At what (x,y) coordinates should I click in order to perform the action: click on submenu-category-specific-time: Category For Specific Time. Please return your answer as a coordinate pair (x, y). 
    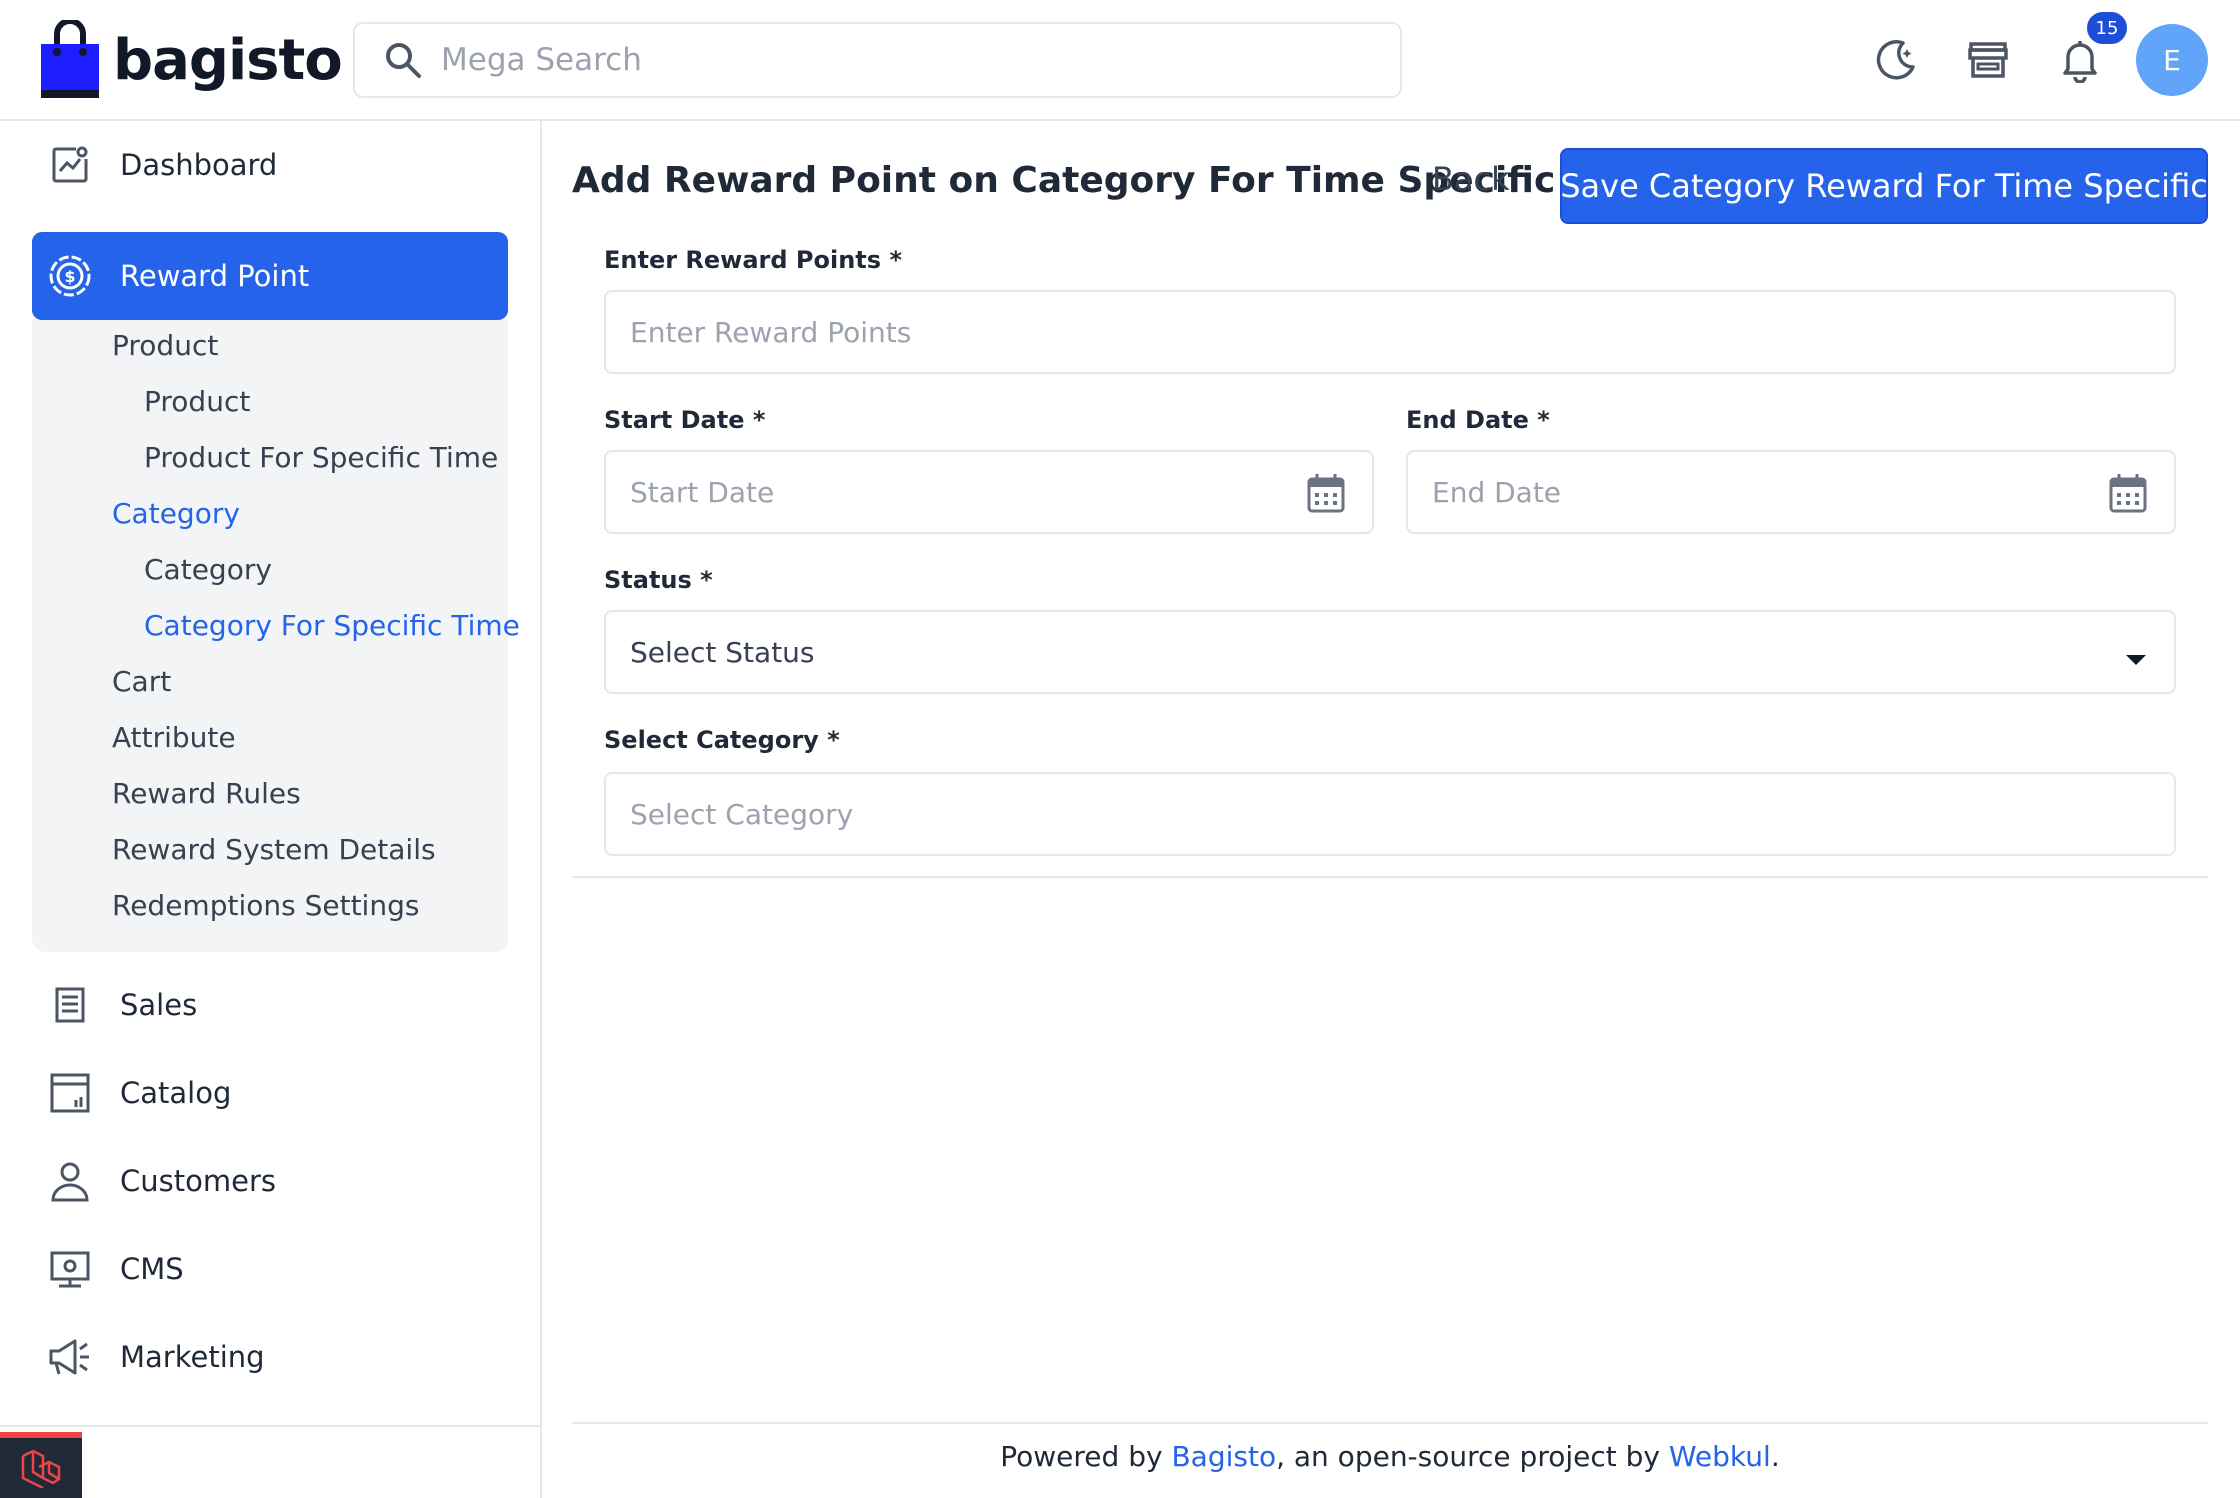
    Looking at the image, I should click on (332, 625).